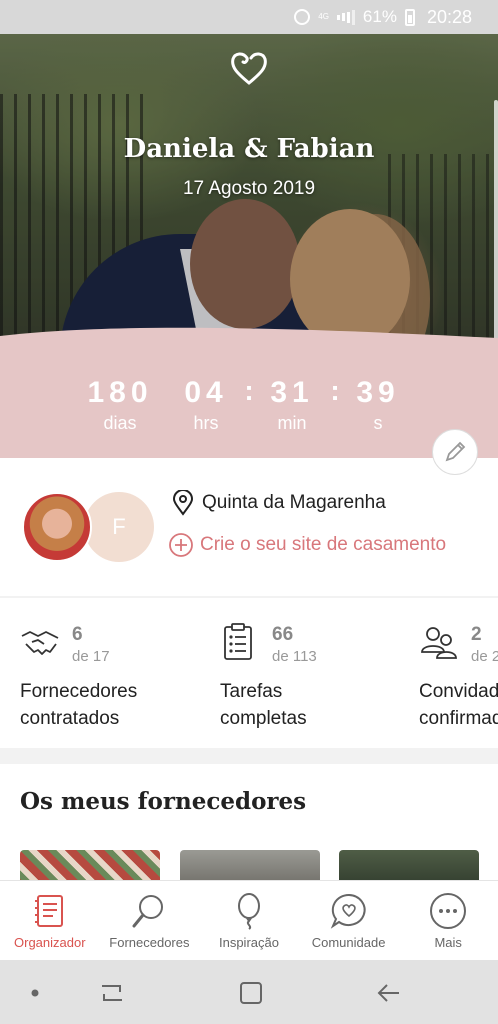  I want to click on nav-organizador: Organizador, so click(50, 920).